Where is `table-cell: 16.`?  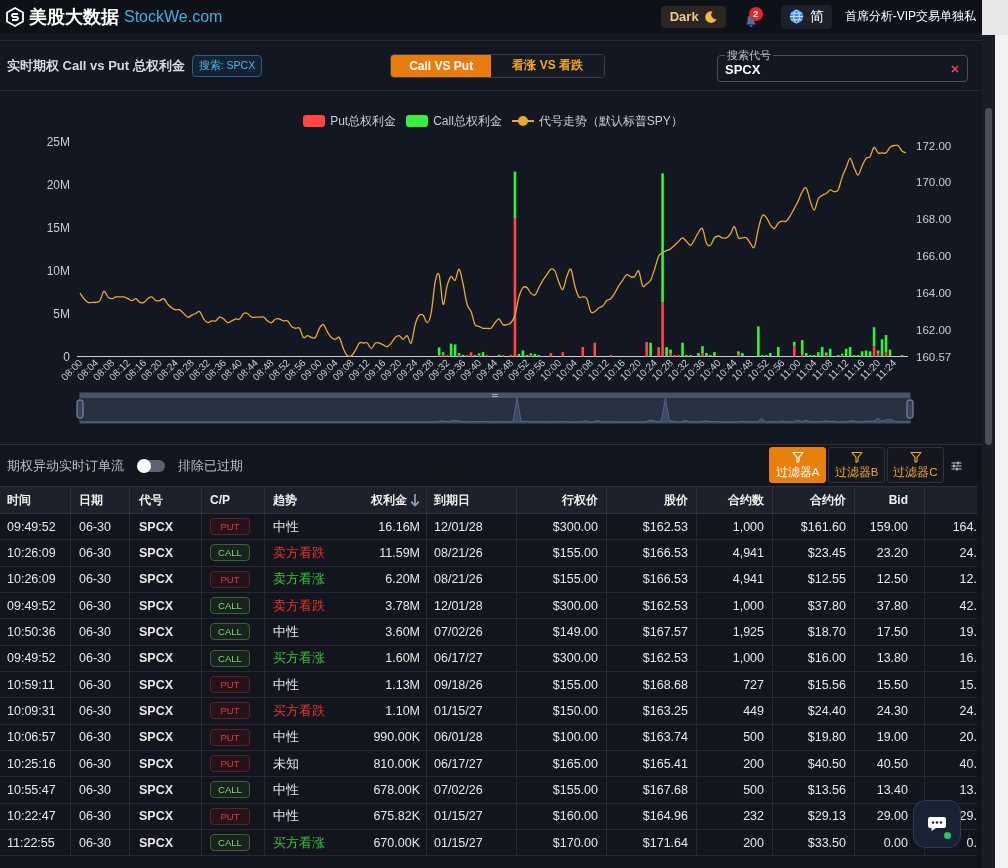 table-cell: 16. is located at coordinates (968, 658).